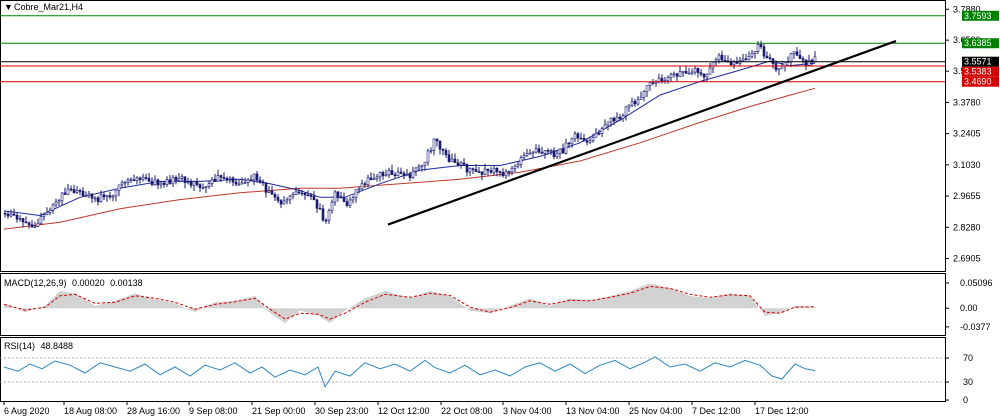 This screenshot has height=420, width=1000. Describe the element at coordinates (959, 379) in the screenshot. I see `rsi-axis: 70 30 0` at that location.